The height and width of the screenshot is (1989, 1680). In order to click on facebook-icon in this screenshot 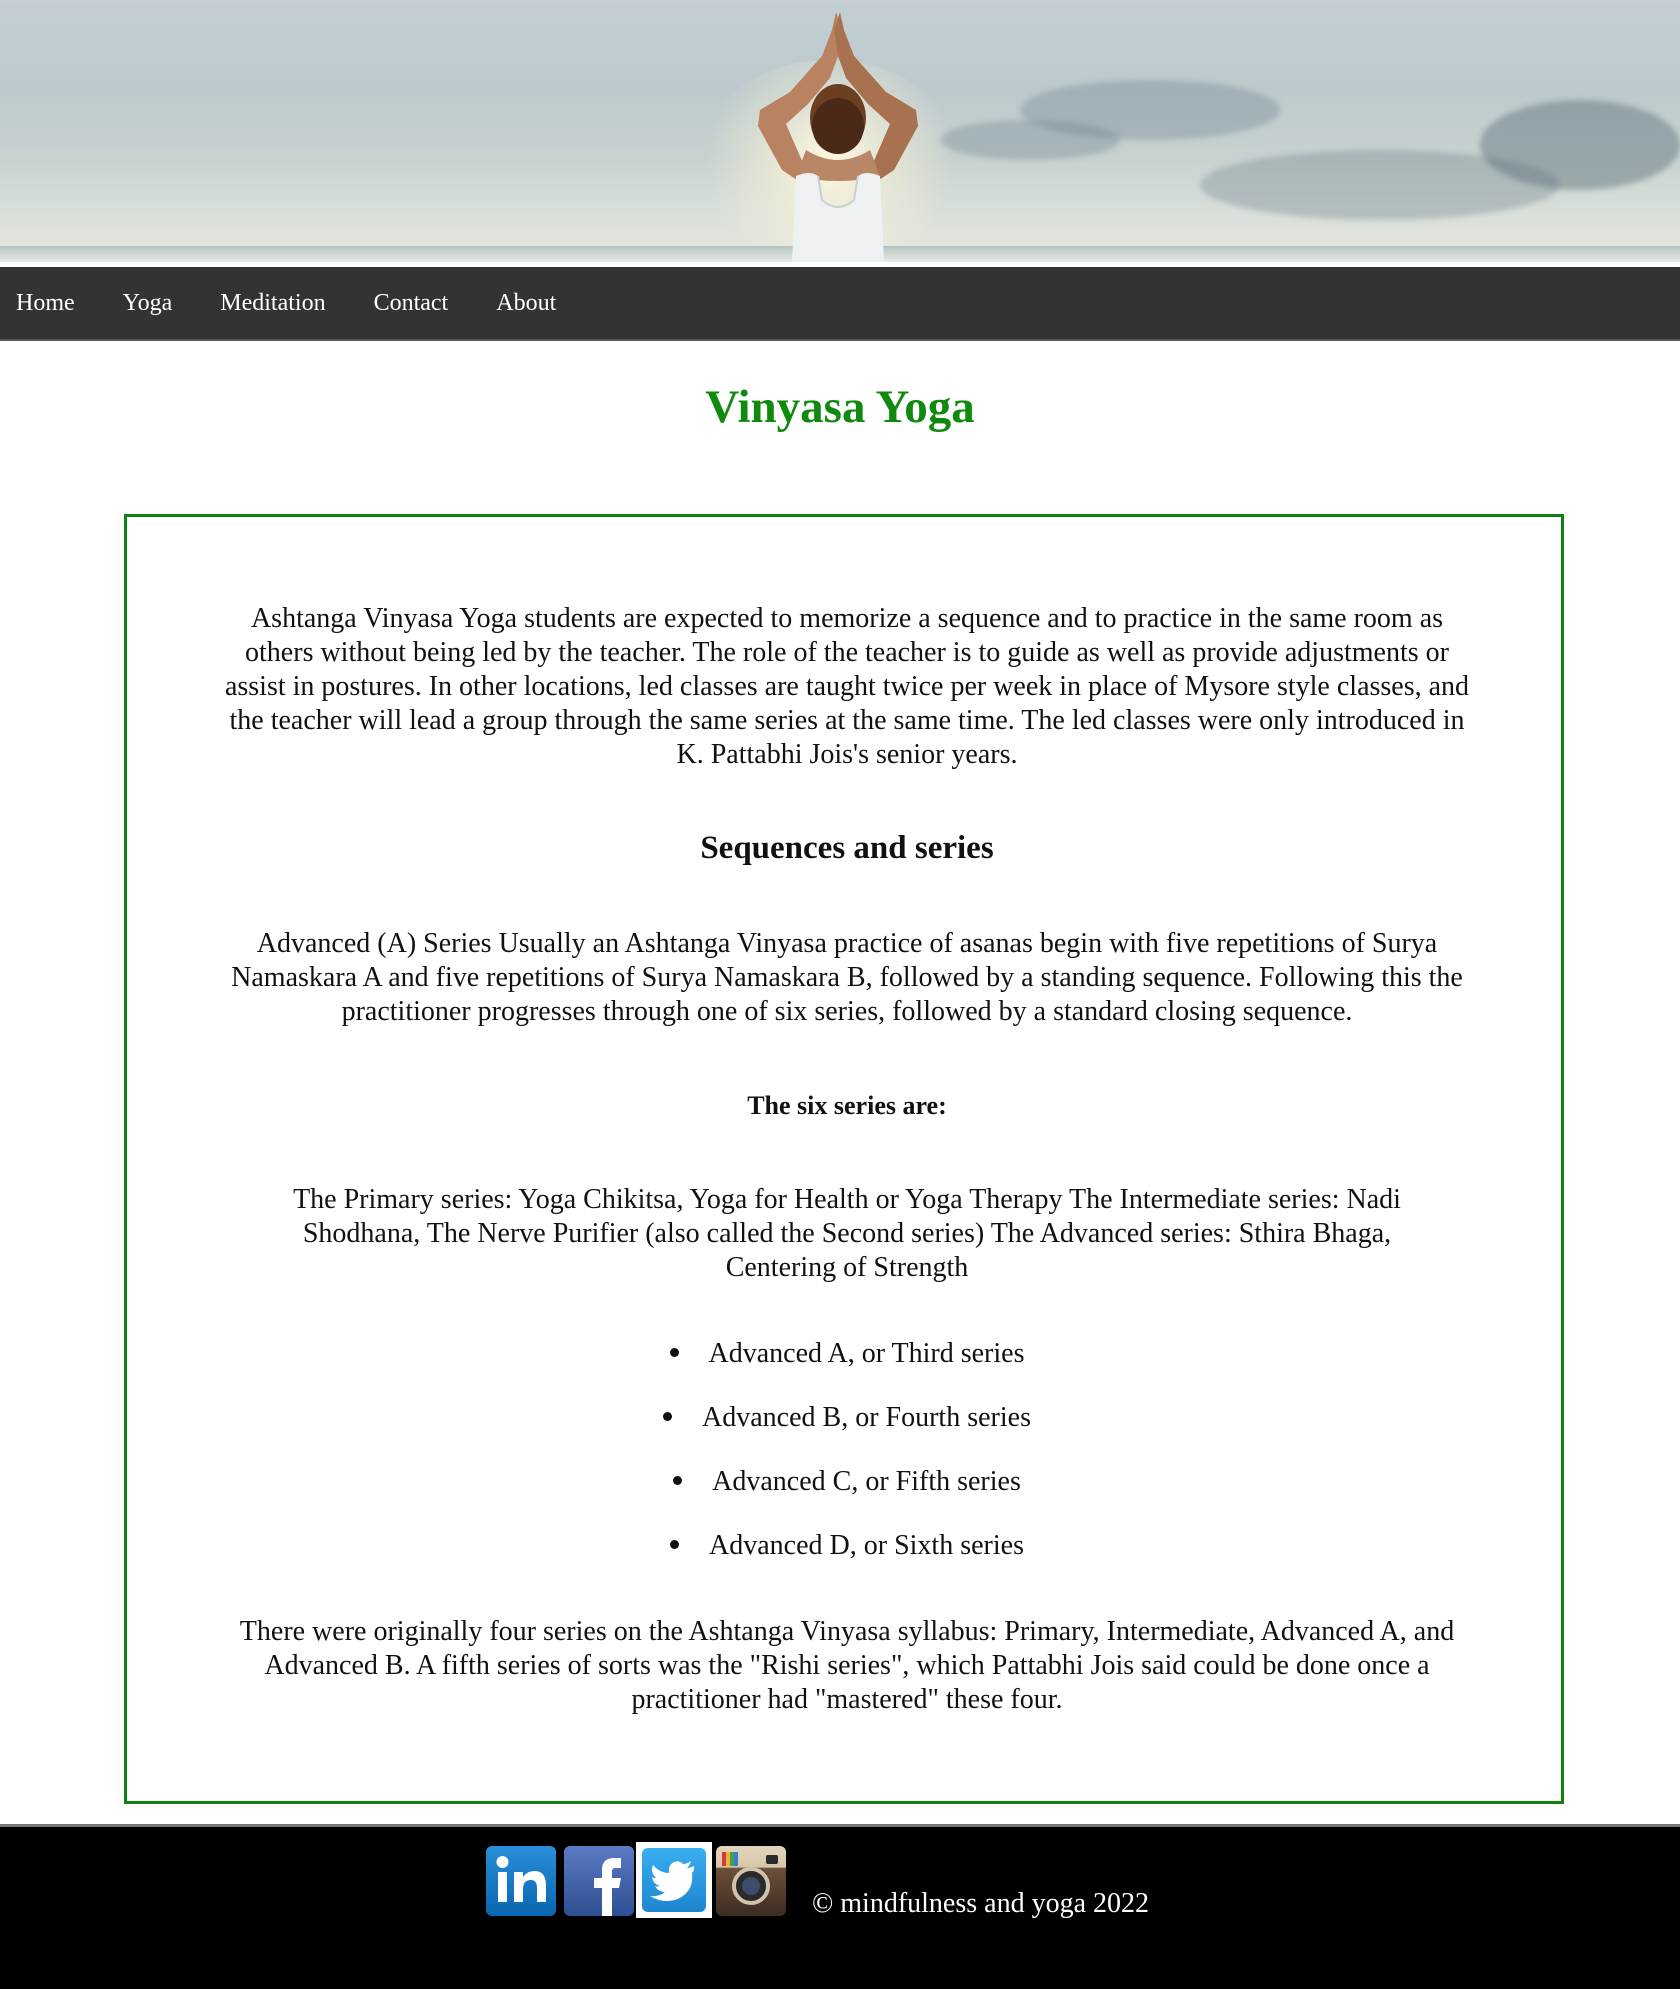, I will do `click(599, 1881)`.